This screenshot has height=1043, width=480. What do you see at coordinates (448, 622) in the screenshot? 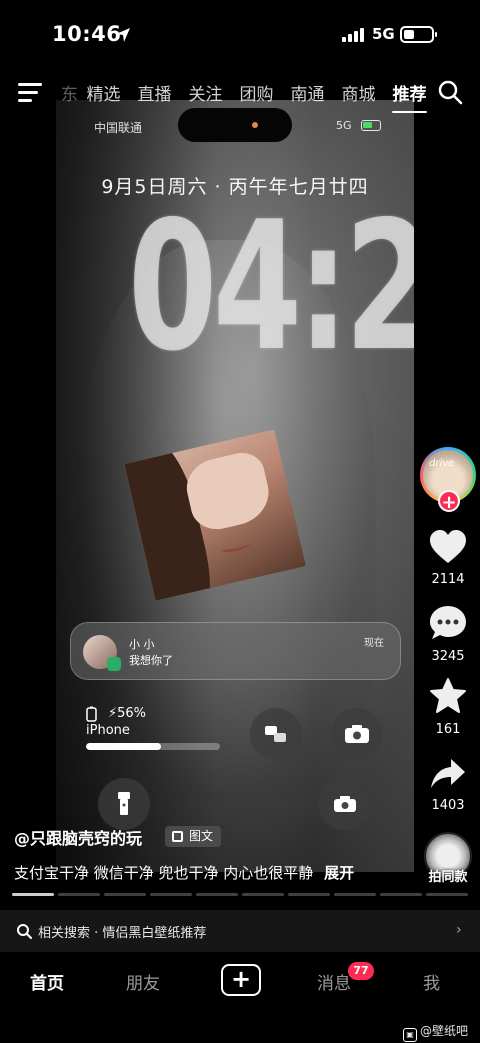
I see `comment-icon` at bounding box center [448, 622].